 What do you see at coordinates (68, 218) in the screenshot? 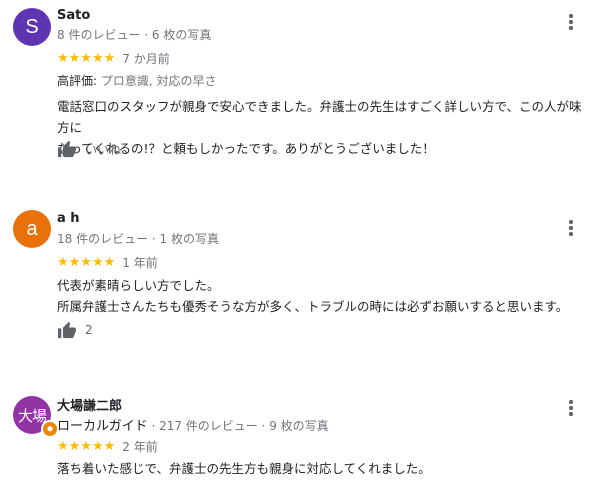
I see `reviewer-name: a h` at bounding box center [68, 218].